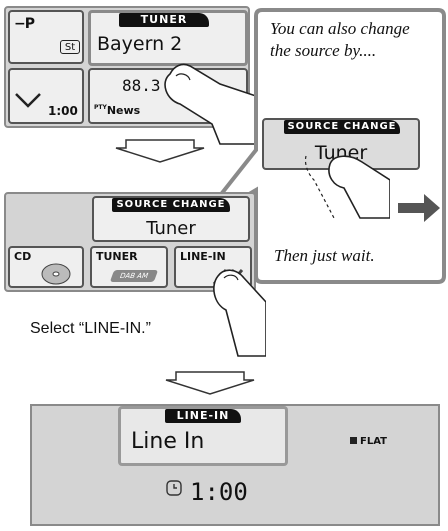 The width and height of the screenshot is (448, 531). Describe the element at coordinates (171, 228) in the screenshot. I see `source-value: Tuner` at that location.